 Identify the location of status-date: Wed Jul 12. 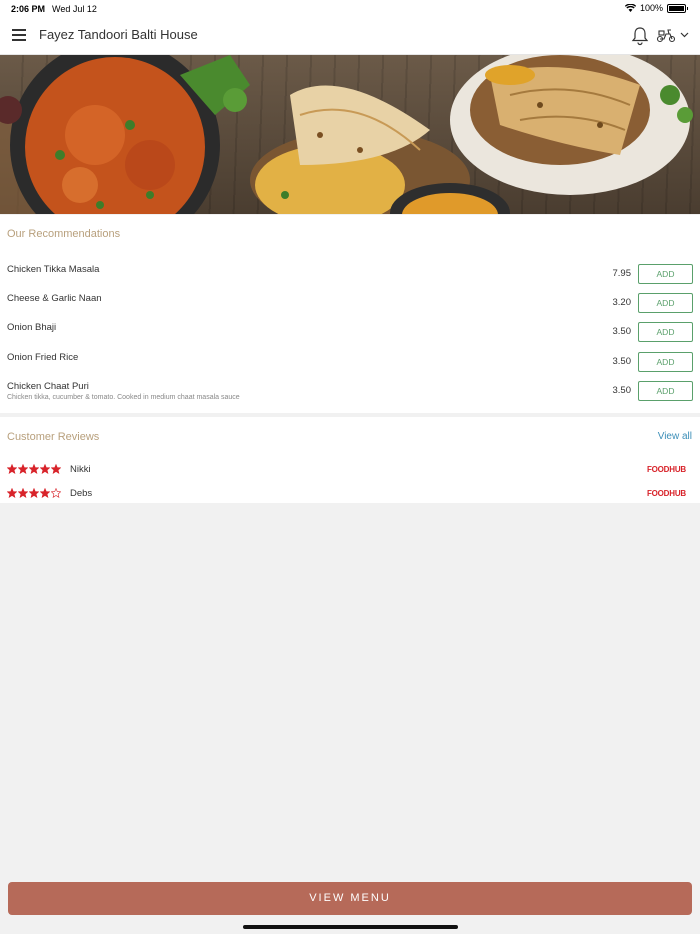
(74, 9).